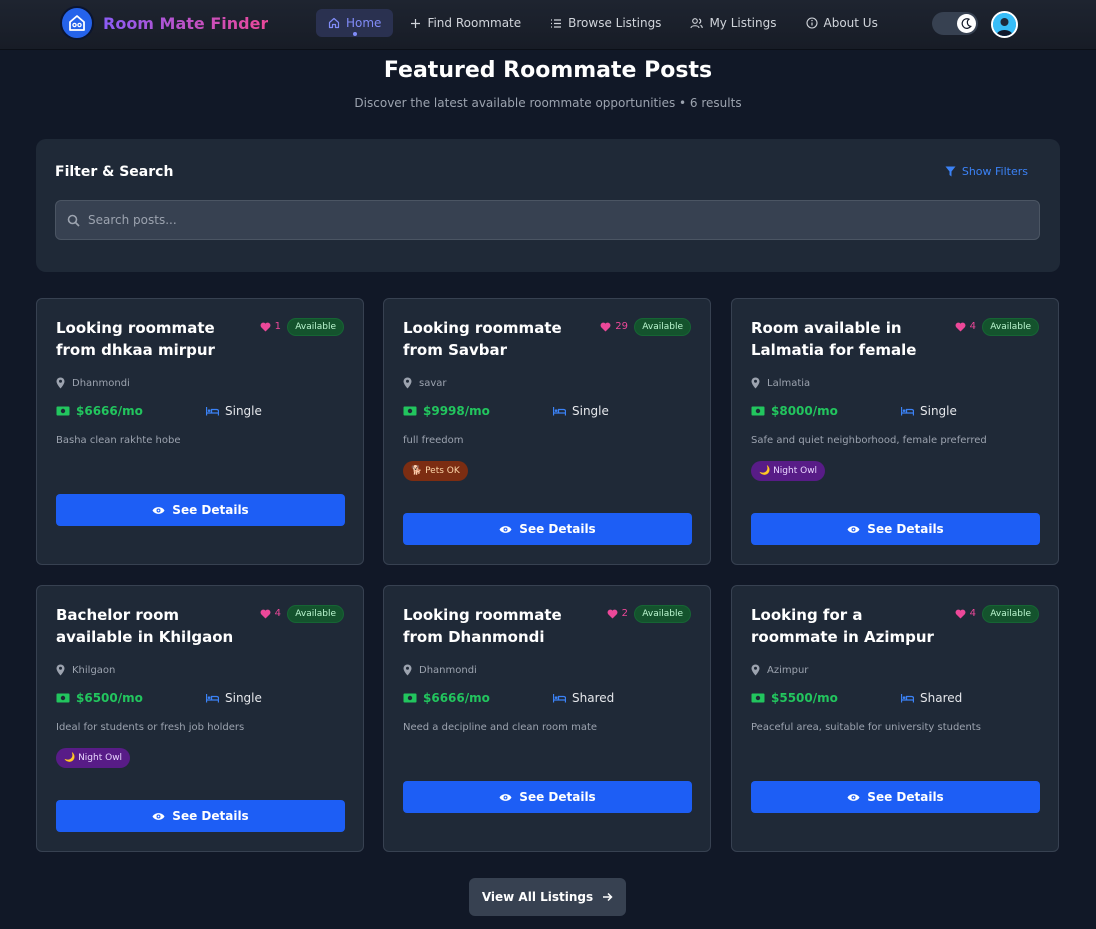 This screenshot has width=1096, height=929. I want to click on nav-link-label: Home, so click(364, 23).